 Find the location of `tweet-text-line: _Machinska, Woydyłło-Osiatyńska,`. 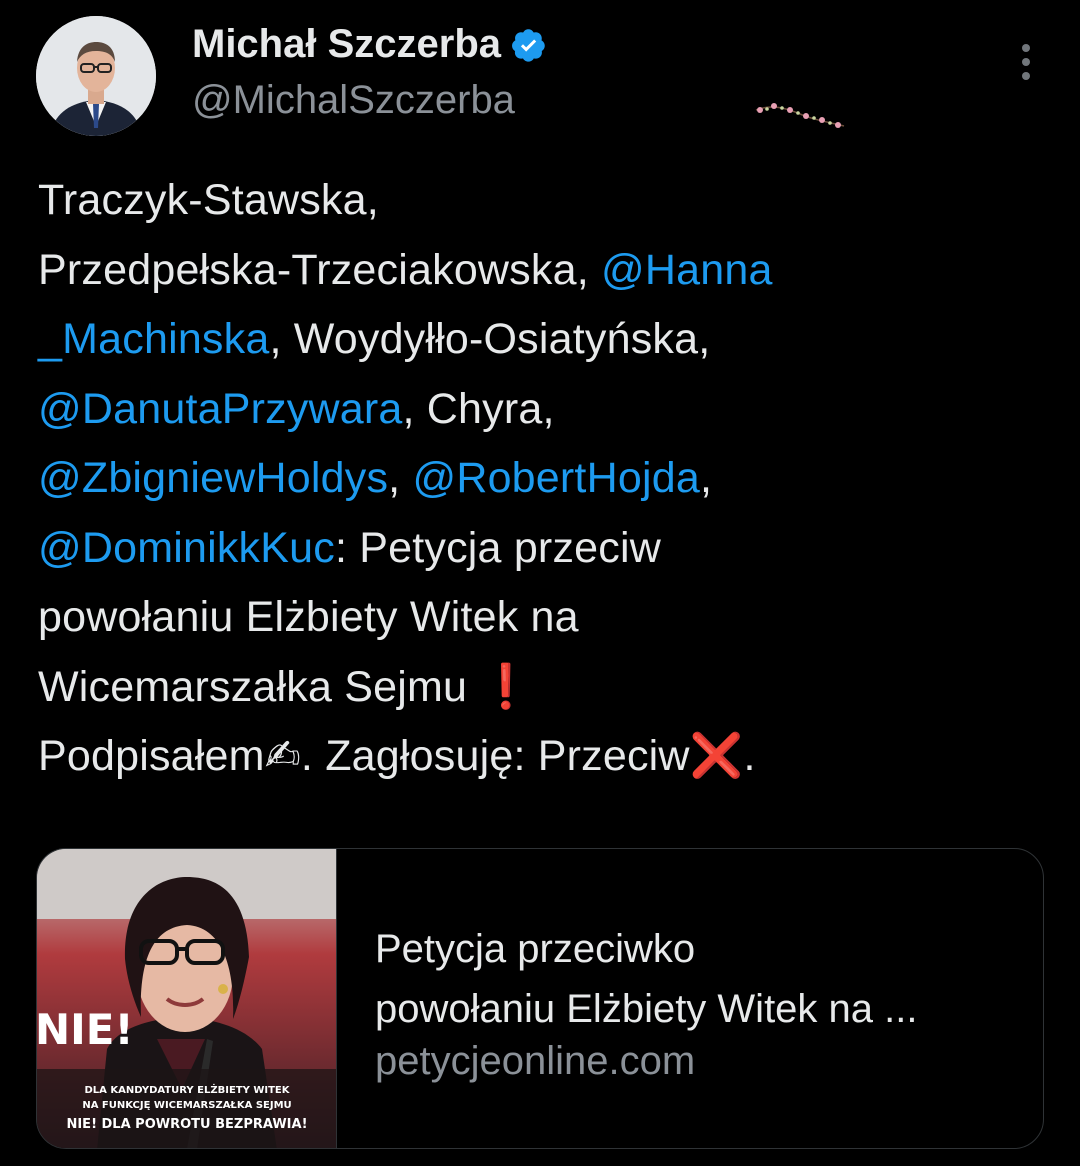

tweet-text-line: _Machinska, Woydyłło-Osiatyńska, is located at coordinates (548, 340).